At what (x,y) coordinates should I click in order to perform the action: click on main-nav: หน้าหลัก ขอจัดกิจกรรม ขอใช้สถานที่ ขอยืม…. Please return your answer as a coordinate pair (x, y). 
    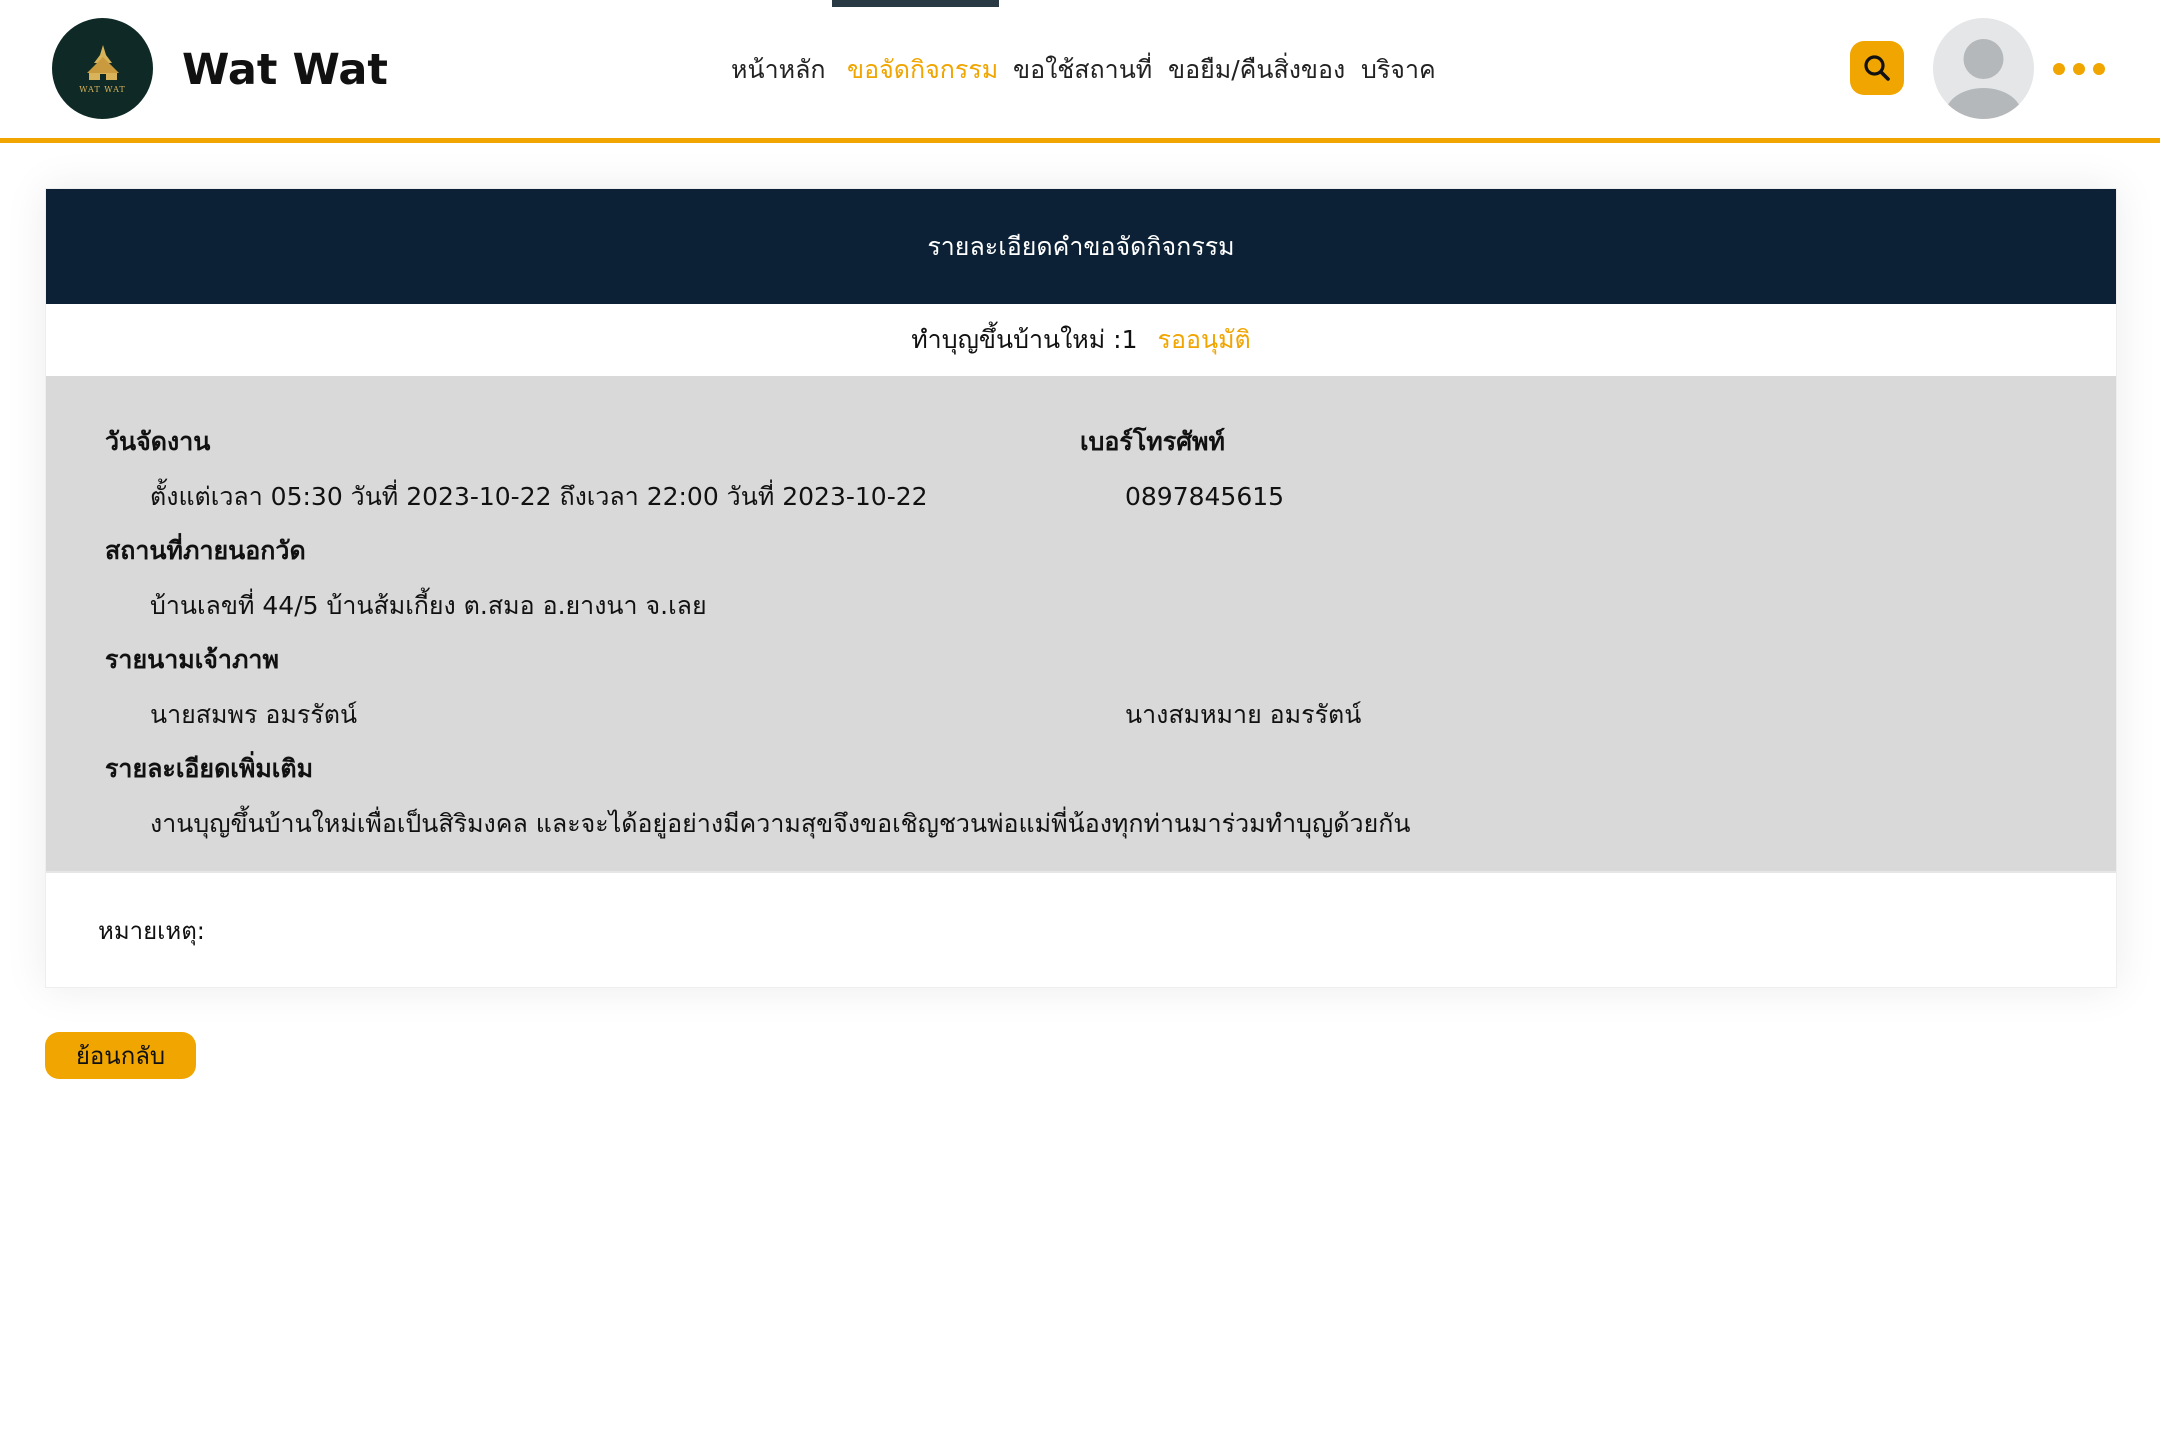
    Looking at the image, I should click on (1080, 69).